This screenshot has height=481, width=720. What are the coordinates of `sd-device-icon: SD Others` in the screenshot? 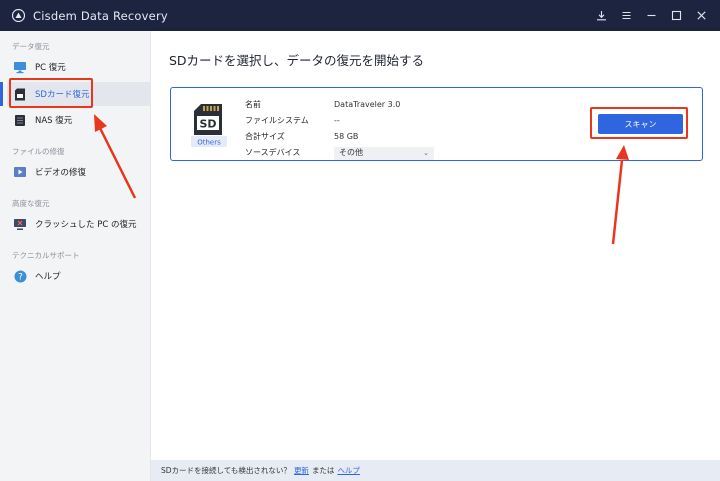 It's located at (209, 125).